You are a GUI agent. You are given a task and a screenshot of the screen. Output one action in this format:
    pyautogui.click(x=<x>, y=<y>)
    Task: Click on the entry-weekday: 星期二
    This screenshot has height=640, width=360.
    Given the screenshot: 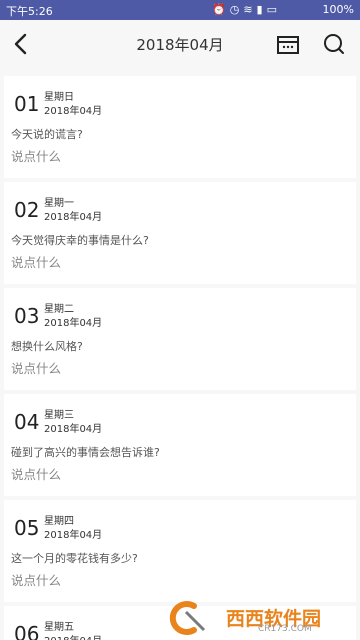 What is the action you would take?
    pyautogui.click(x=59, y=309)
    